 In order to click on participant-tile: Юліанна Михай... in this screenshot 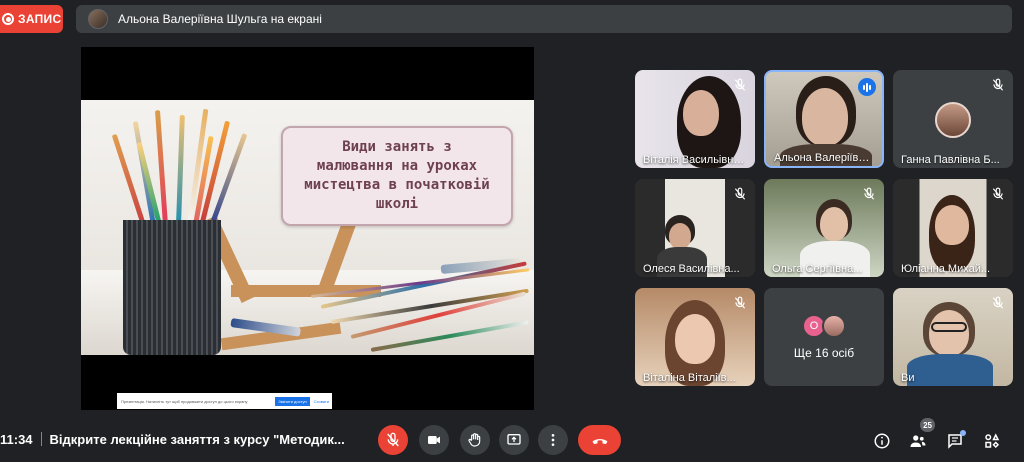, I will do `click(953, 228)`.